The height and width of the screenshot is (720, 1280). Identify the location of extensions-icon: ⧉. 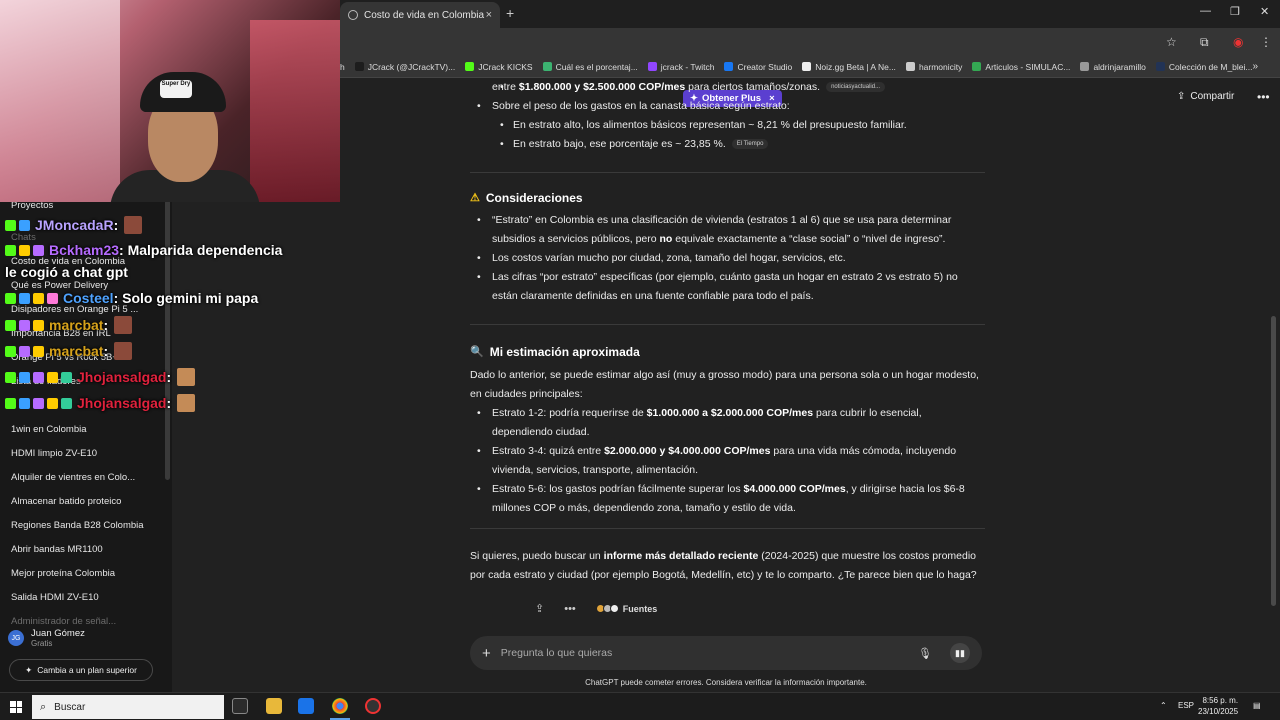
(1204, 42).